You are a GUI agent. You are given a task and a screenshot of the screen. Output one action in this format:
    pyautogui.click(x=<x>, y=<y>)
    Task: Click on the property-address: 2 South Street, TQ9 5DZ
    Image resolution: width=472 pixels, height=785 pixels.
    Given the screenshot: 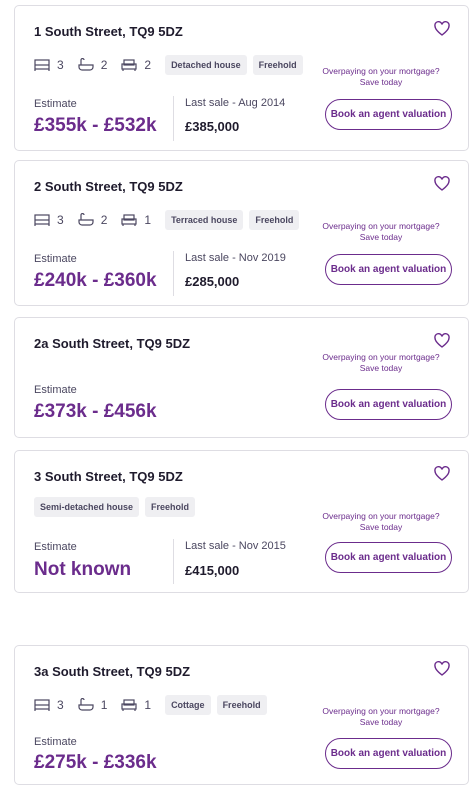 What is the action you would take?
    pyautogui.click(x=108, y=186)
    